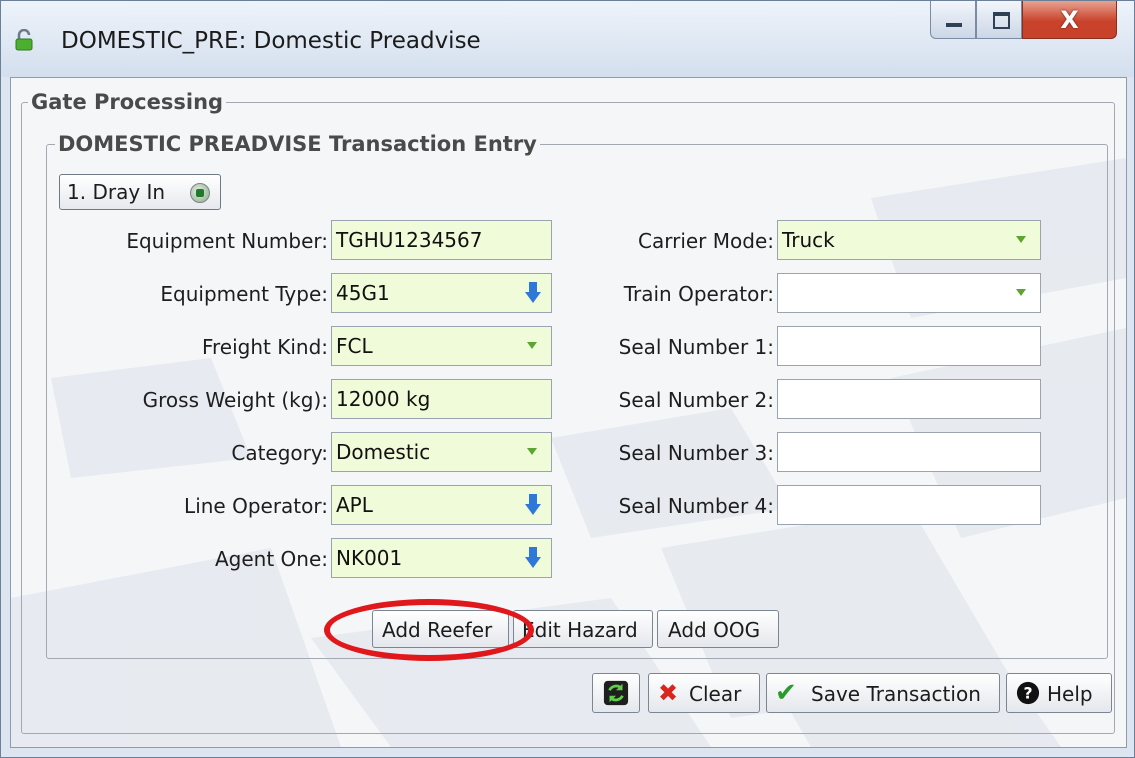 Image resolution: width=1135 pixels, height=758 pixels. Describe the element at coordinates (698, 294) in the screenshot. I see `train-operator-label: Train Operator:` at that location.